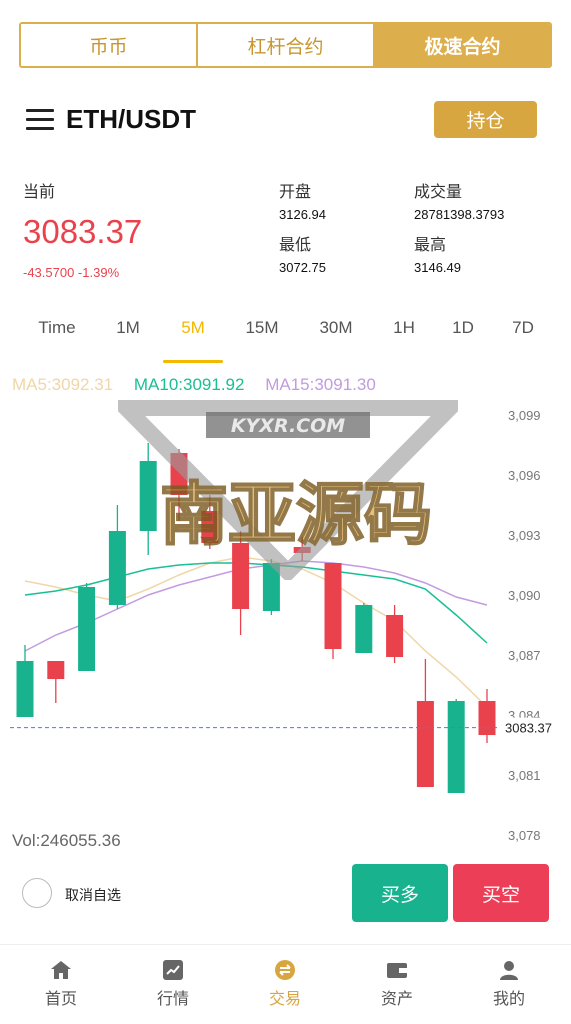  Describe the element at coordinates (508, 999) in the screenshot. I see `nav-mine-label: 我的` at that location.